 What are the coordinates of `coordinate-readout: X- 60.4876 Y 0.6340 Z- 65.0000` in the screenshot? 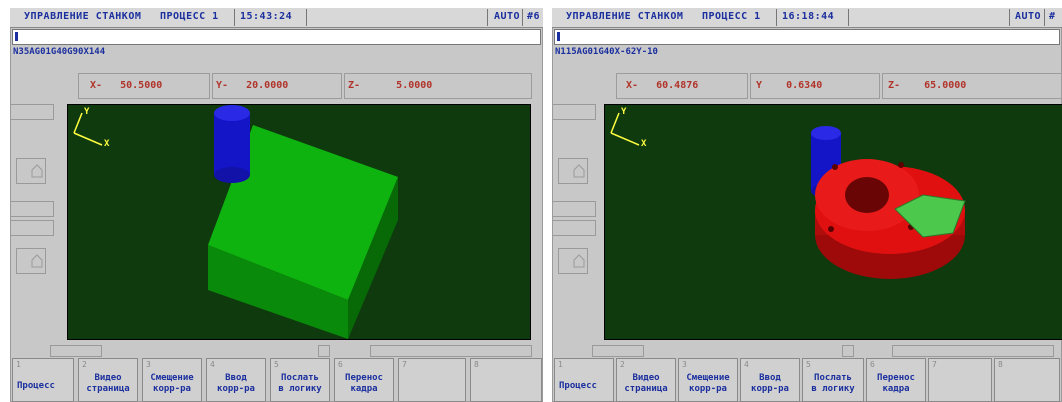 It's located at (807, 86).